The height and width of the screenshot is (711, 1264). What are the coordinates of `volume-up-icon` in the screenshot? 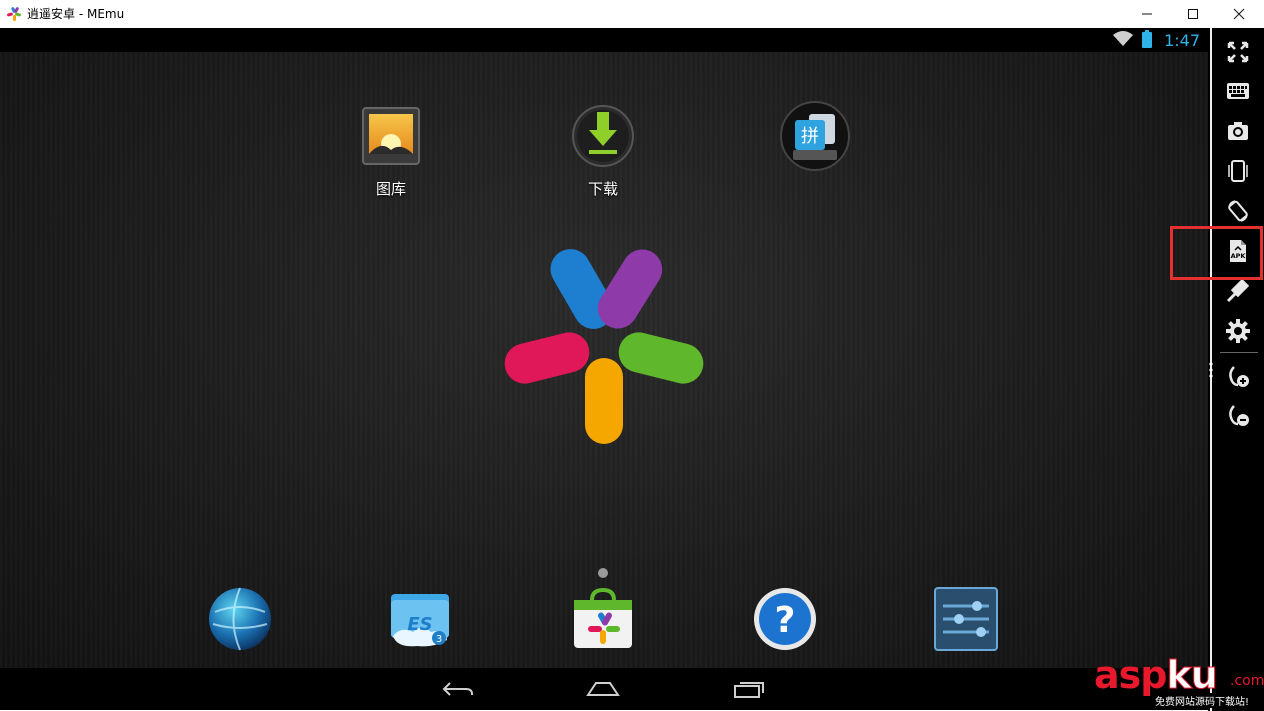 It's located at (1239, 376).